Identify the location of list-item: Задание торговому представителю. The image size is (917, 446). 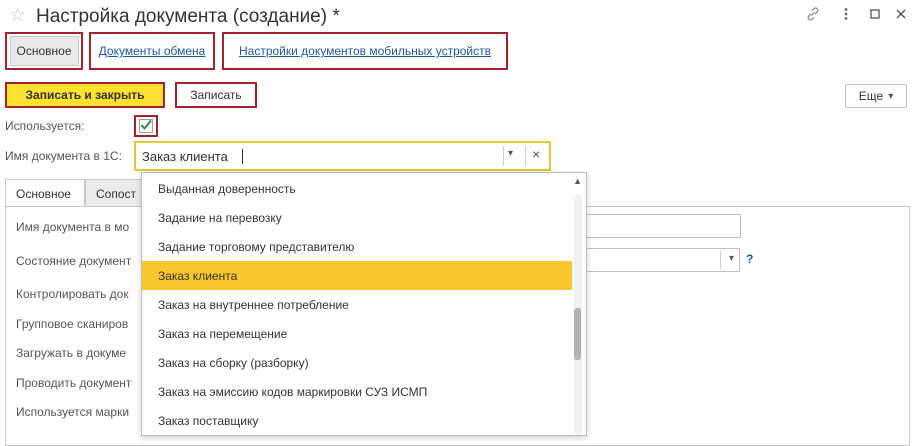
(357, 246).